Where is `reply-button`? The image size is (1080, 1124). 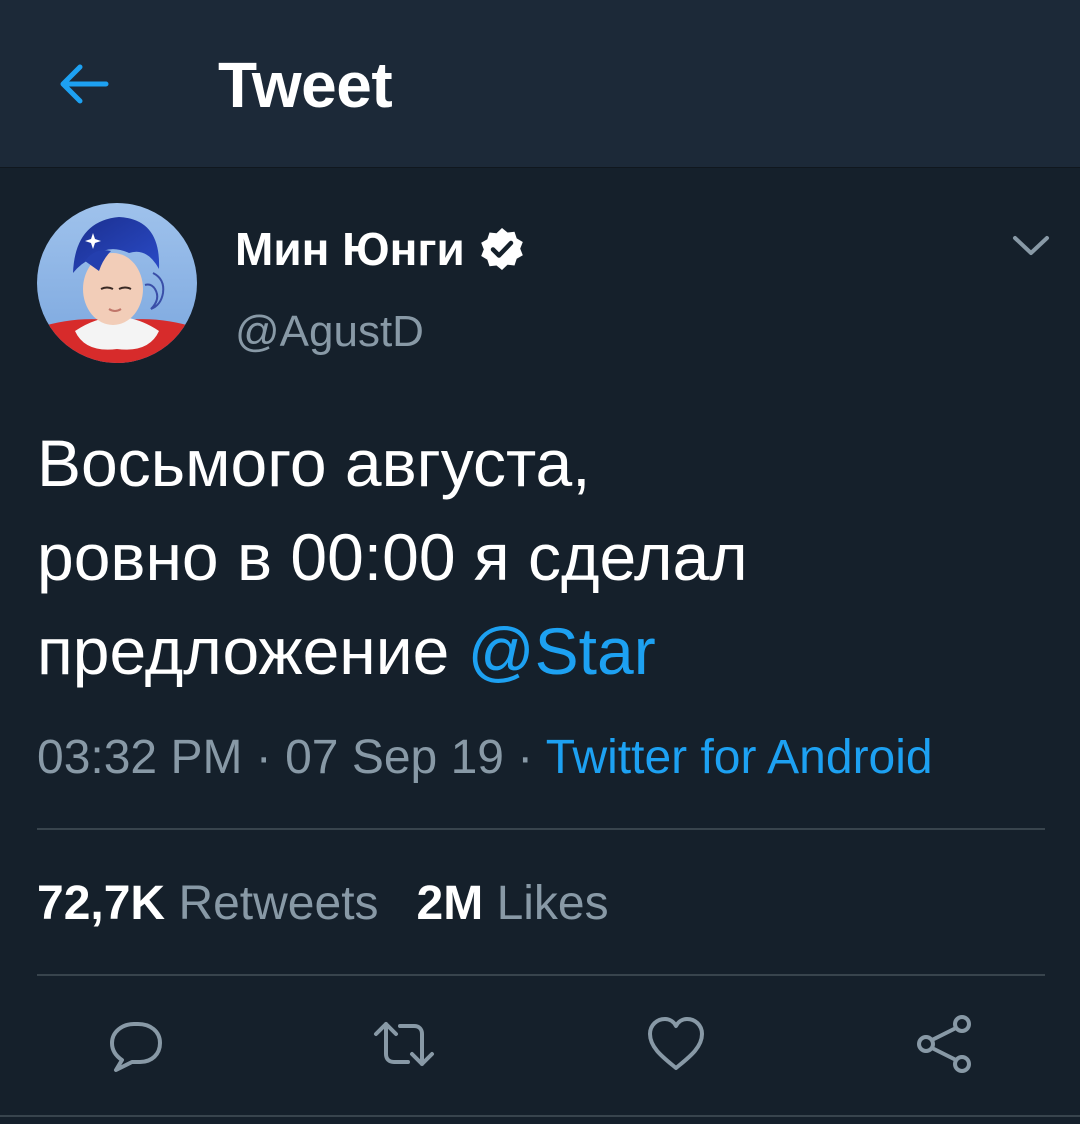
reply-button is located at coordinates (136, 1044).